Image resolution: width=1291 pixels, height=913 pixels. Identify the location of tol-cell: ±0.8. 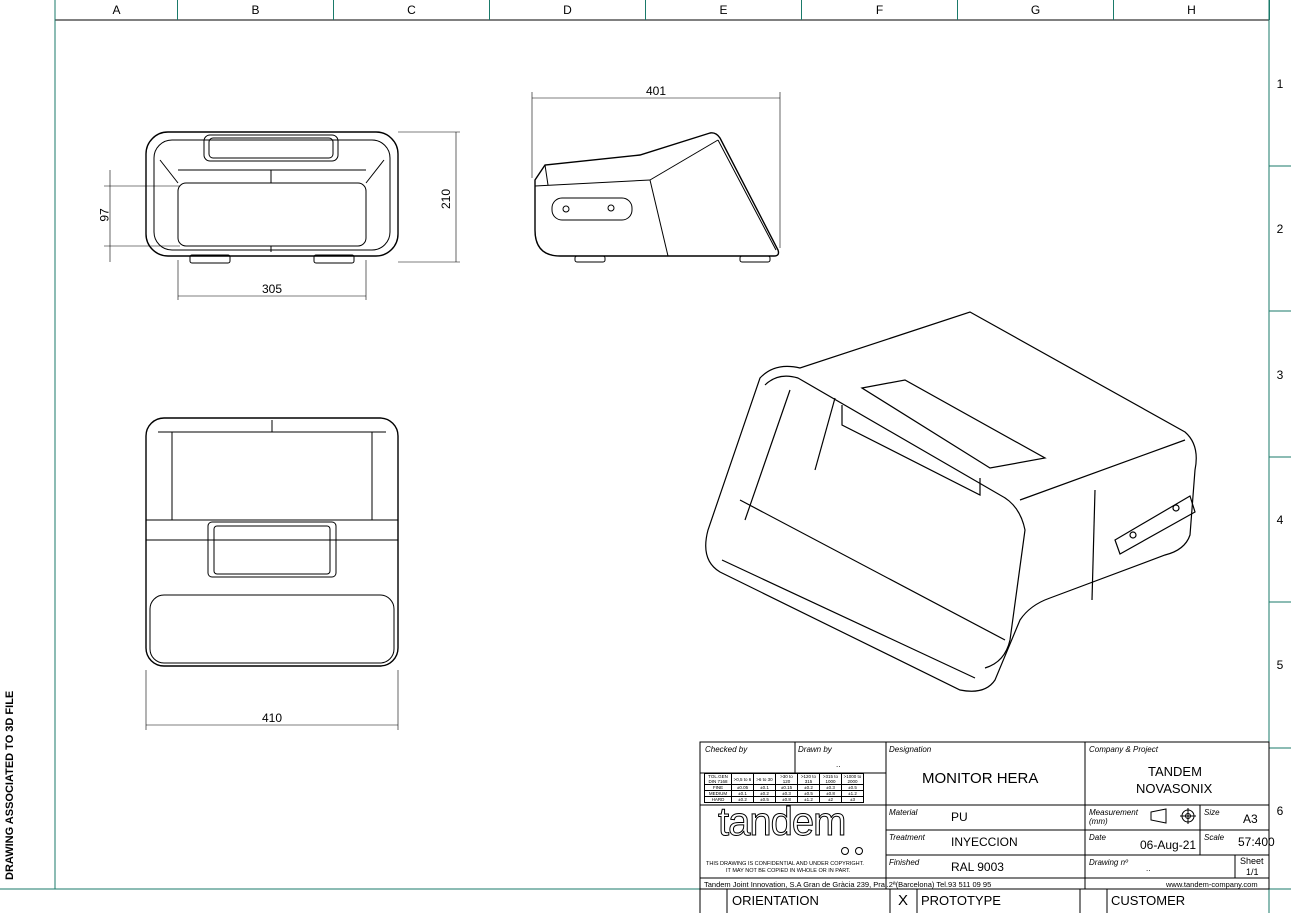
(786, 799).